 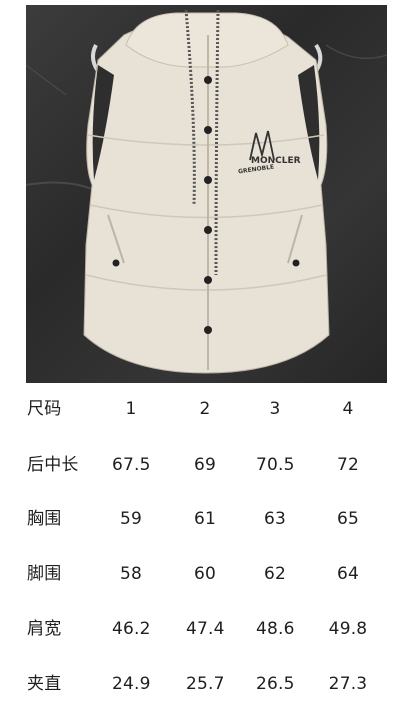 What do you see at coordinates (348, 684) in the screenshot?
I see `table-cell: 27.3` at bounding box center [348, 684].